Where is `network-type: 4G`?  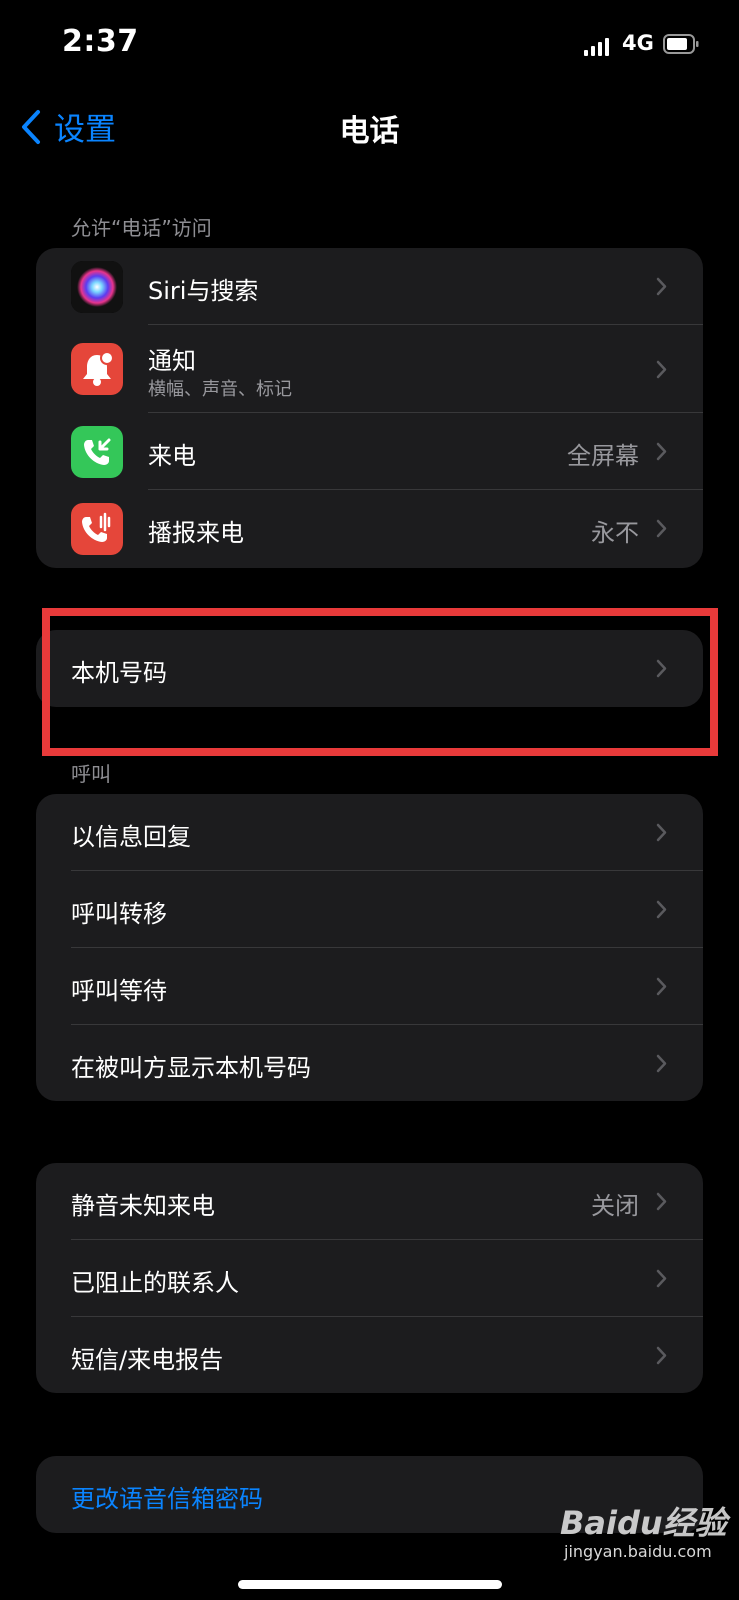 network-type: 4G is located at coordinates (638, 43).